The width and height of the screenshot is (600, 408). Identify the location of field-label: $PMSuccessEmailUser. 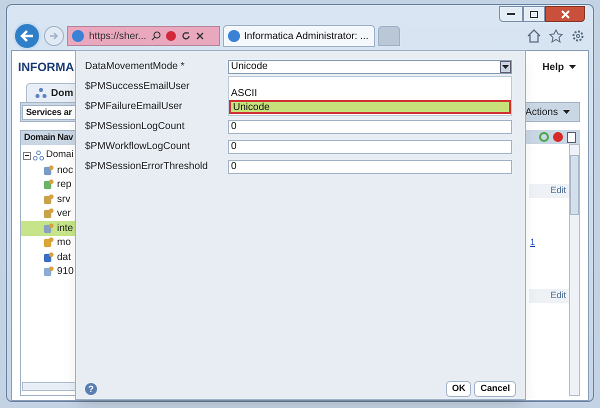
(137, 87).